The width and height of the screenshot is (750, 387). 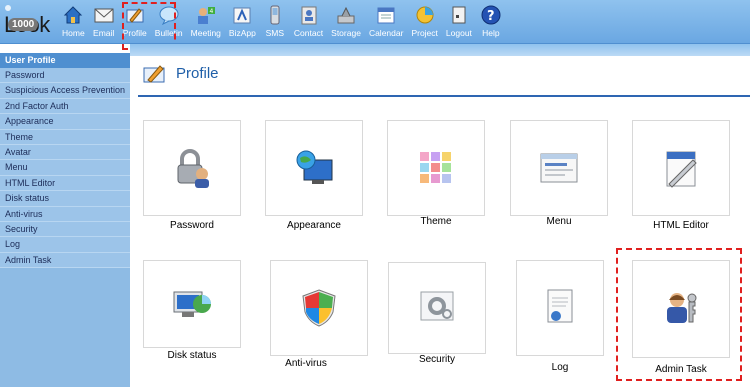 I want to click on color-palette-icon, so click(x=435, y=167).